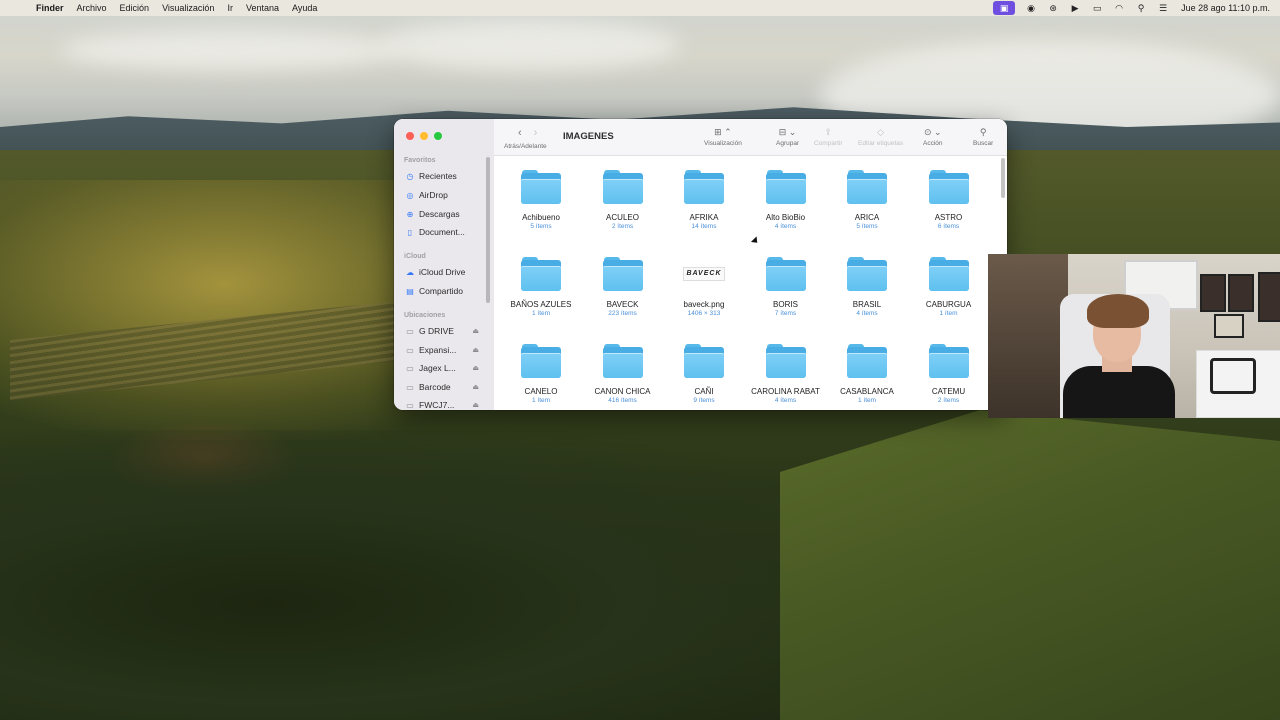 The image size is (1280, 720). I want to click on item-name: ARICA, so click(867, 217).